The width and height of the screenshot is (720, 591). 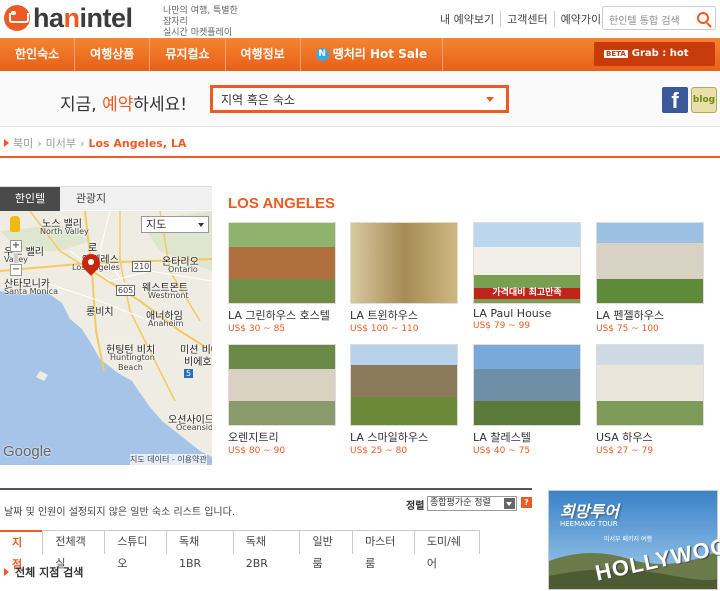 What do you see at coordinates (527, 263) in the screenshot?
I see `hotel-photo: 가격대비 최고만족` at bounding box center [527, 263].